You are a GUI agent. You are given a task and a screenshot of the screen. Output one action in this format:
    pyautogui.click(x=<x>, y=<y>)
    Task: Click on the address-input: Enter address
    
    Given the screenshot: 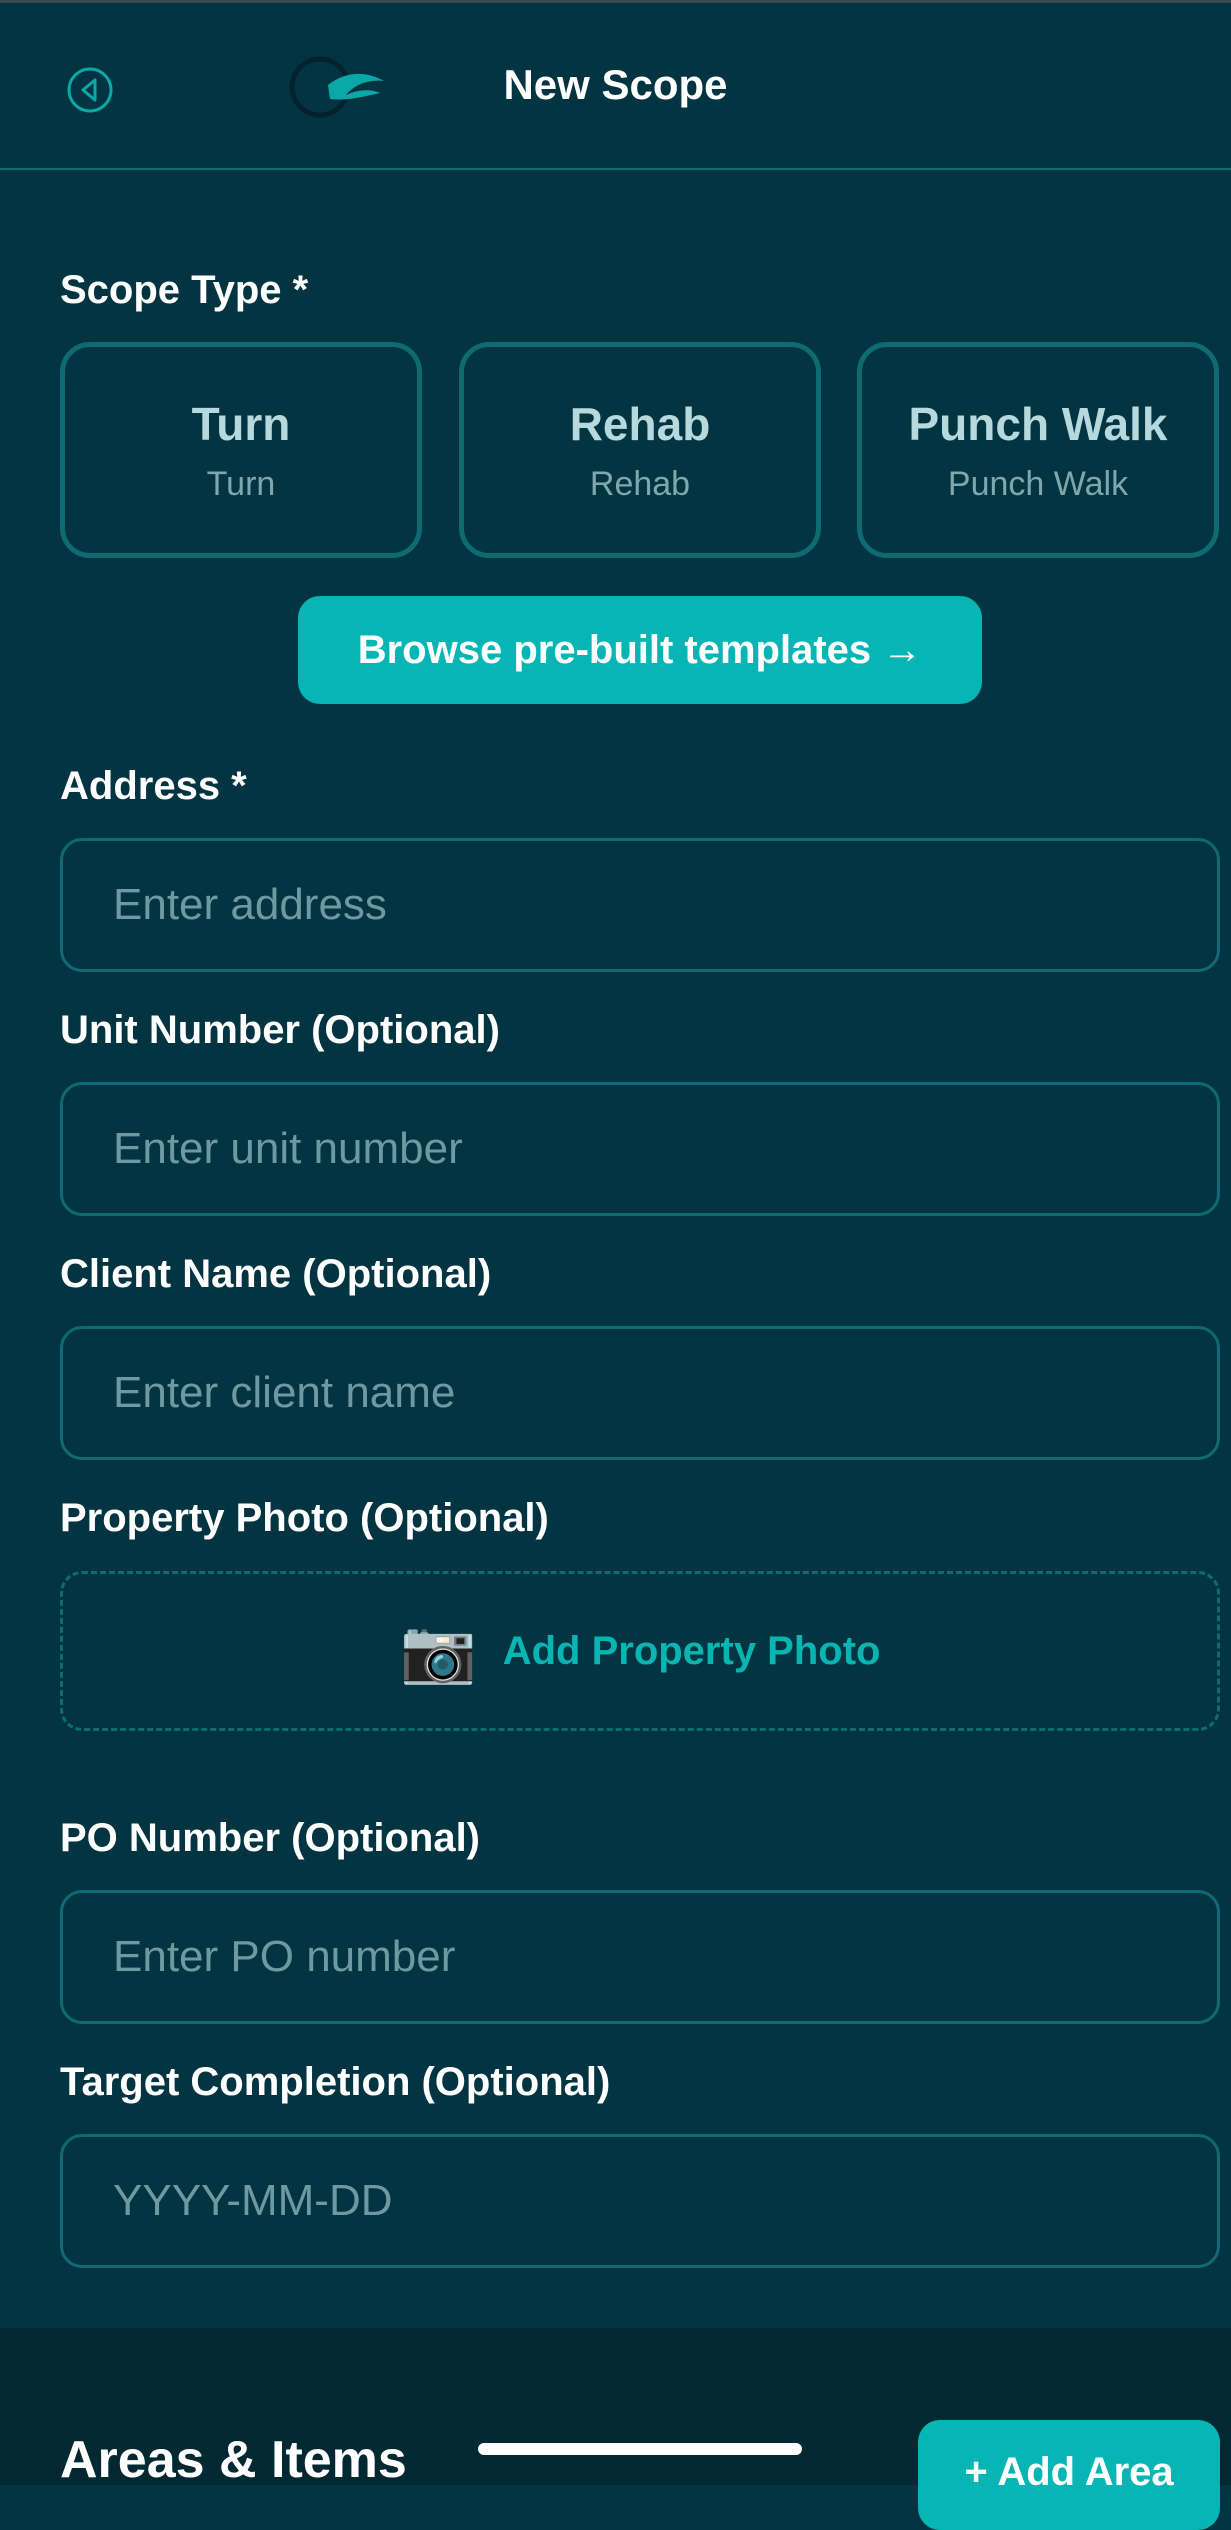 What is the action you would take?
    pyautogui.click(x=640, y=905)
    